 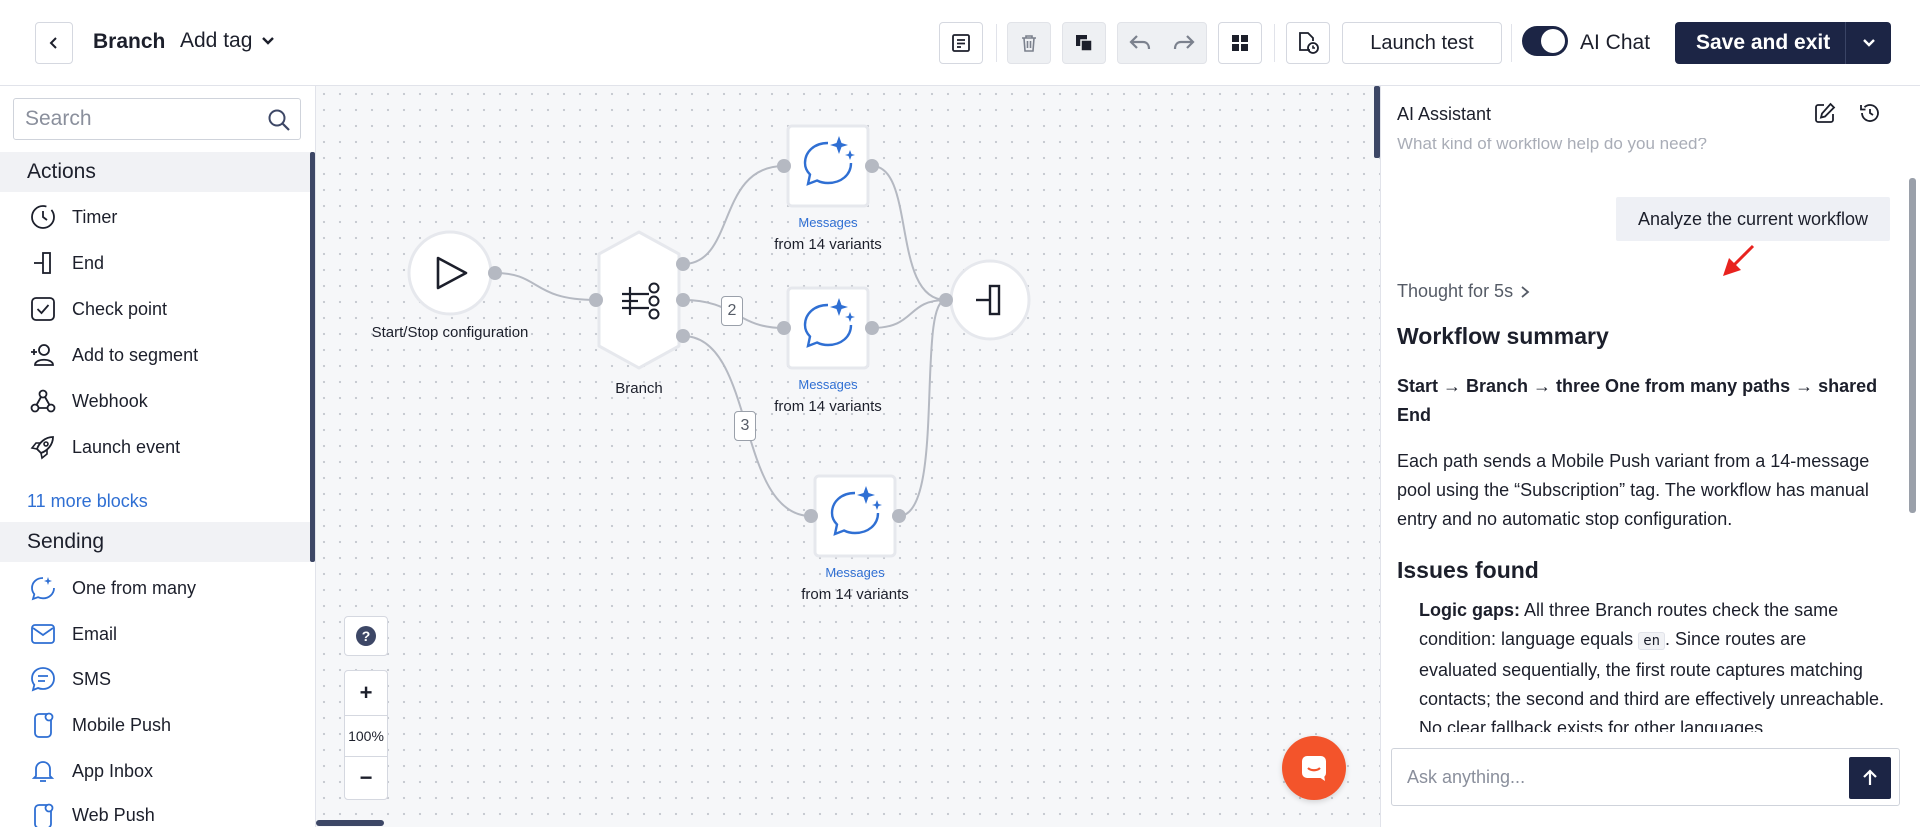 I want to click on block-label: Add to segment, so click(x=135, y=354).